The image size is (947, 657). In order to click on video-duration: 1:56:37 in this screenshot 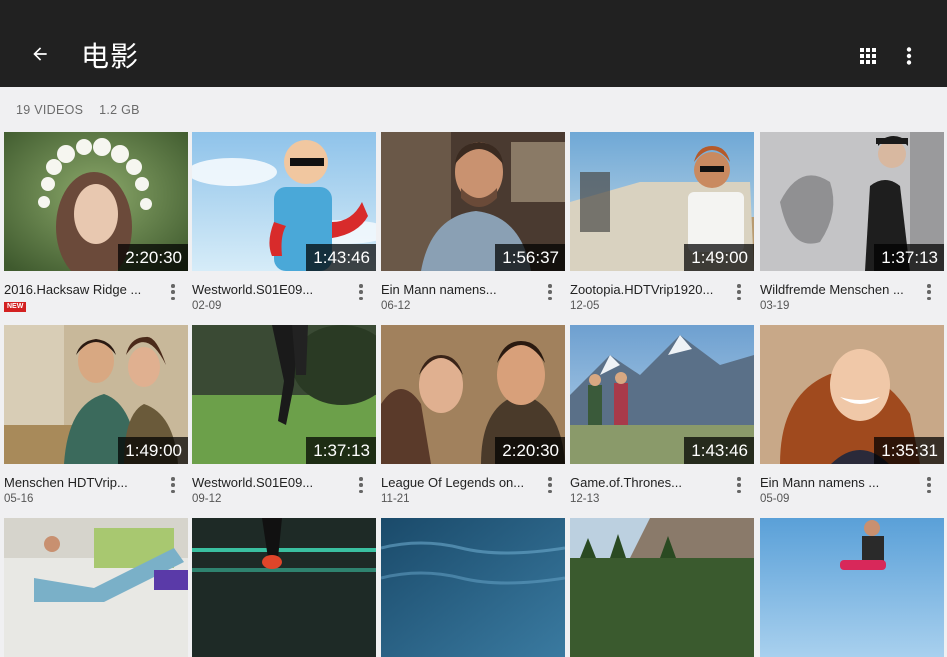, I will do `click(530, 257)`.